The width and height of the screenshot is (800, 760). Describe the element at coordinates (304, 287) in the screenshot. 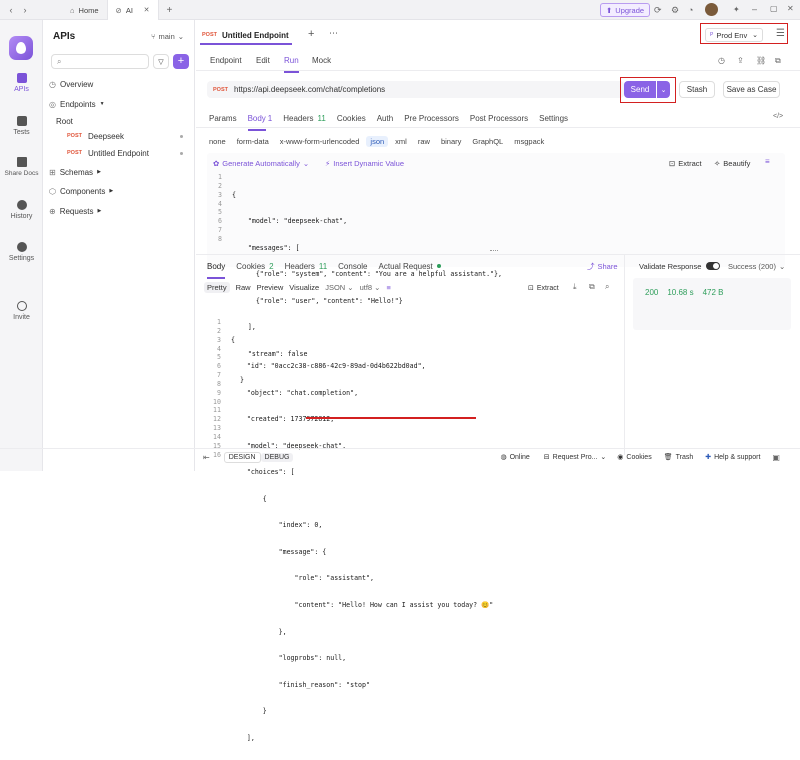

I see `format-visualize: Visualize` at that location.